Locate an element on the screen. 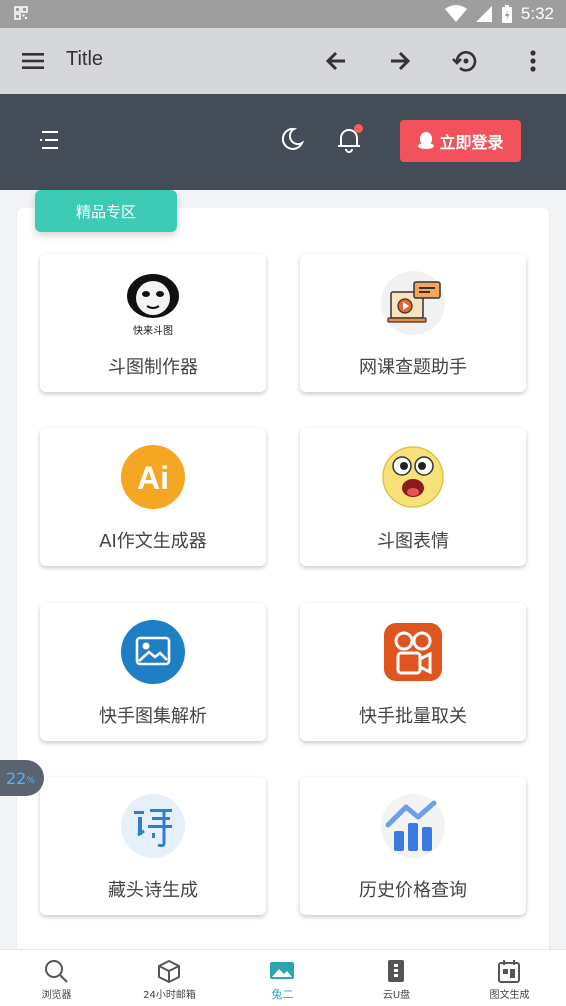 The image size is (566, 1006). login-label: 立即登录 is located at coordinates (471, 142).